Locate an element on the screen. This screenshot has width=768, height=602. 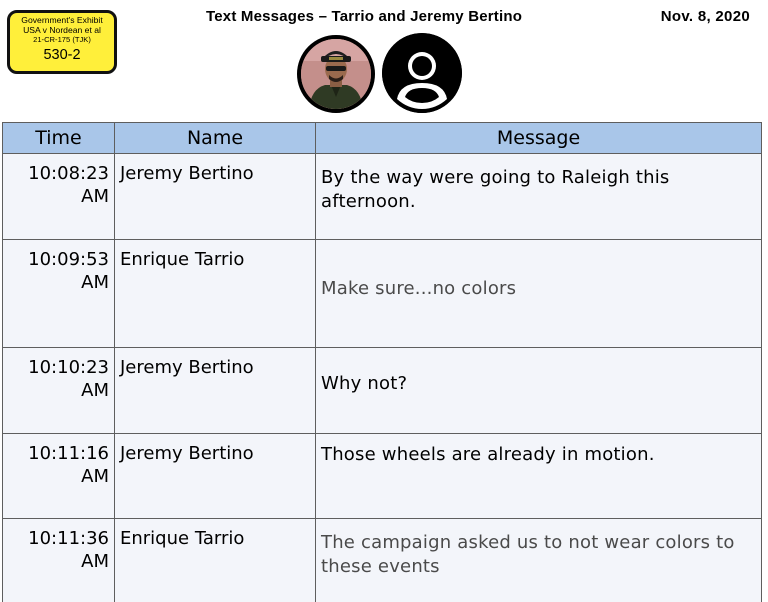
table-header-row: Time Name Message is located at coordinates (382, 138).